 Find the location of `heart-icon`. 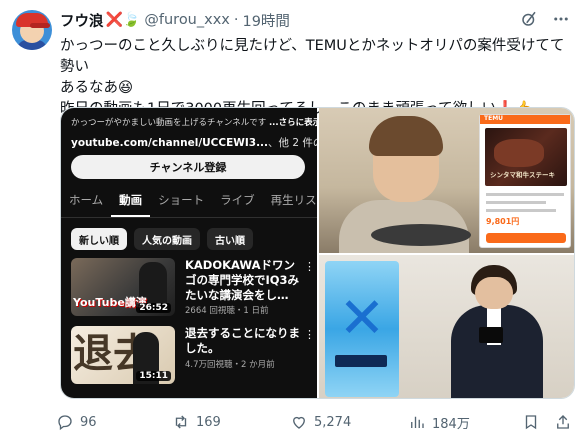

heart-icon is located at coordinates (299, 422).